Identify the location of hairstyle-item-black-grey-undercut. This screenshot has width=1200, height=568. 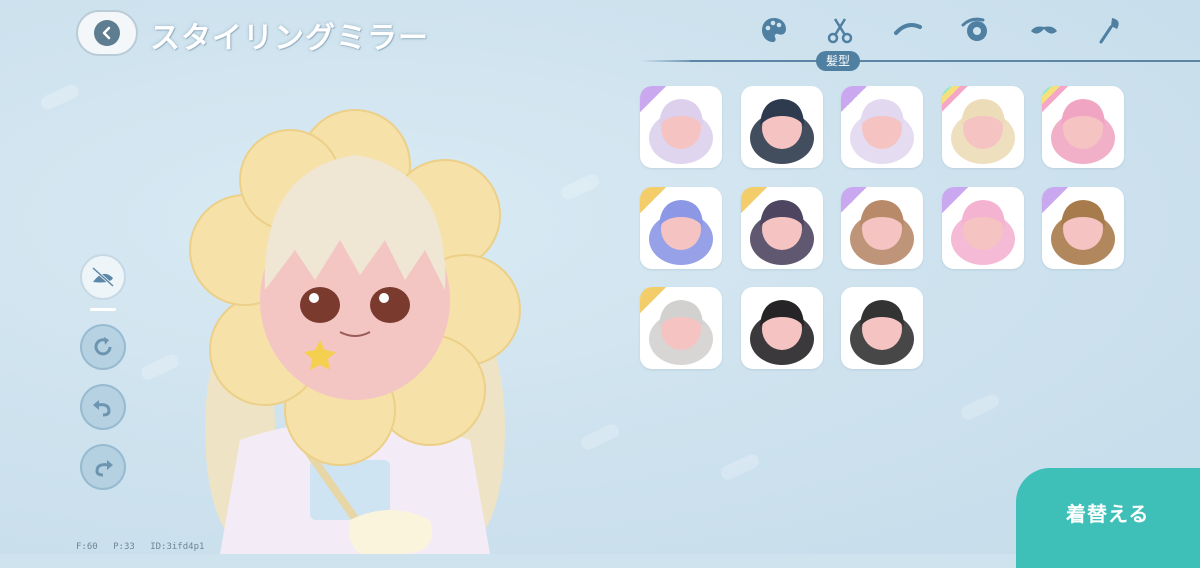
(882, 328).